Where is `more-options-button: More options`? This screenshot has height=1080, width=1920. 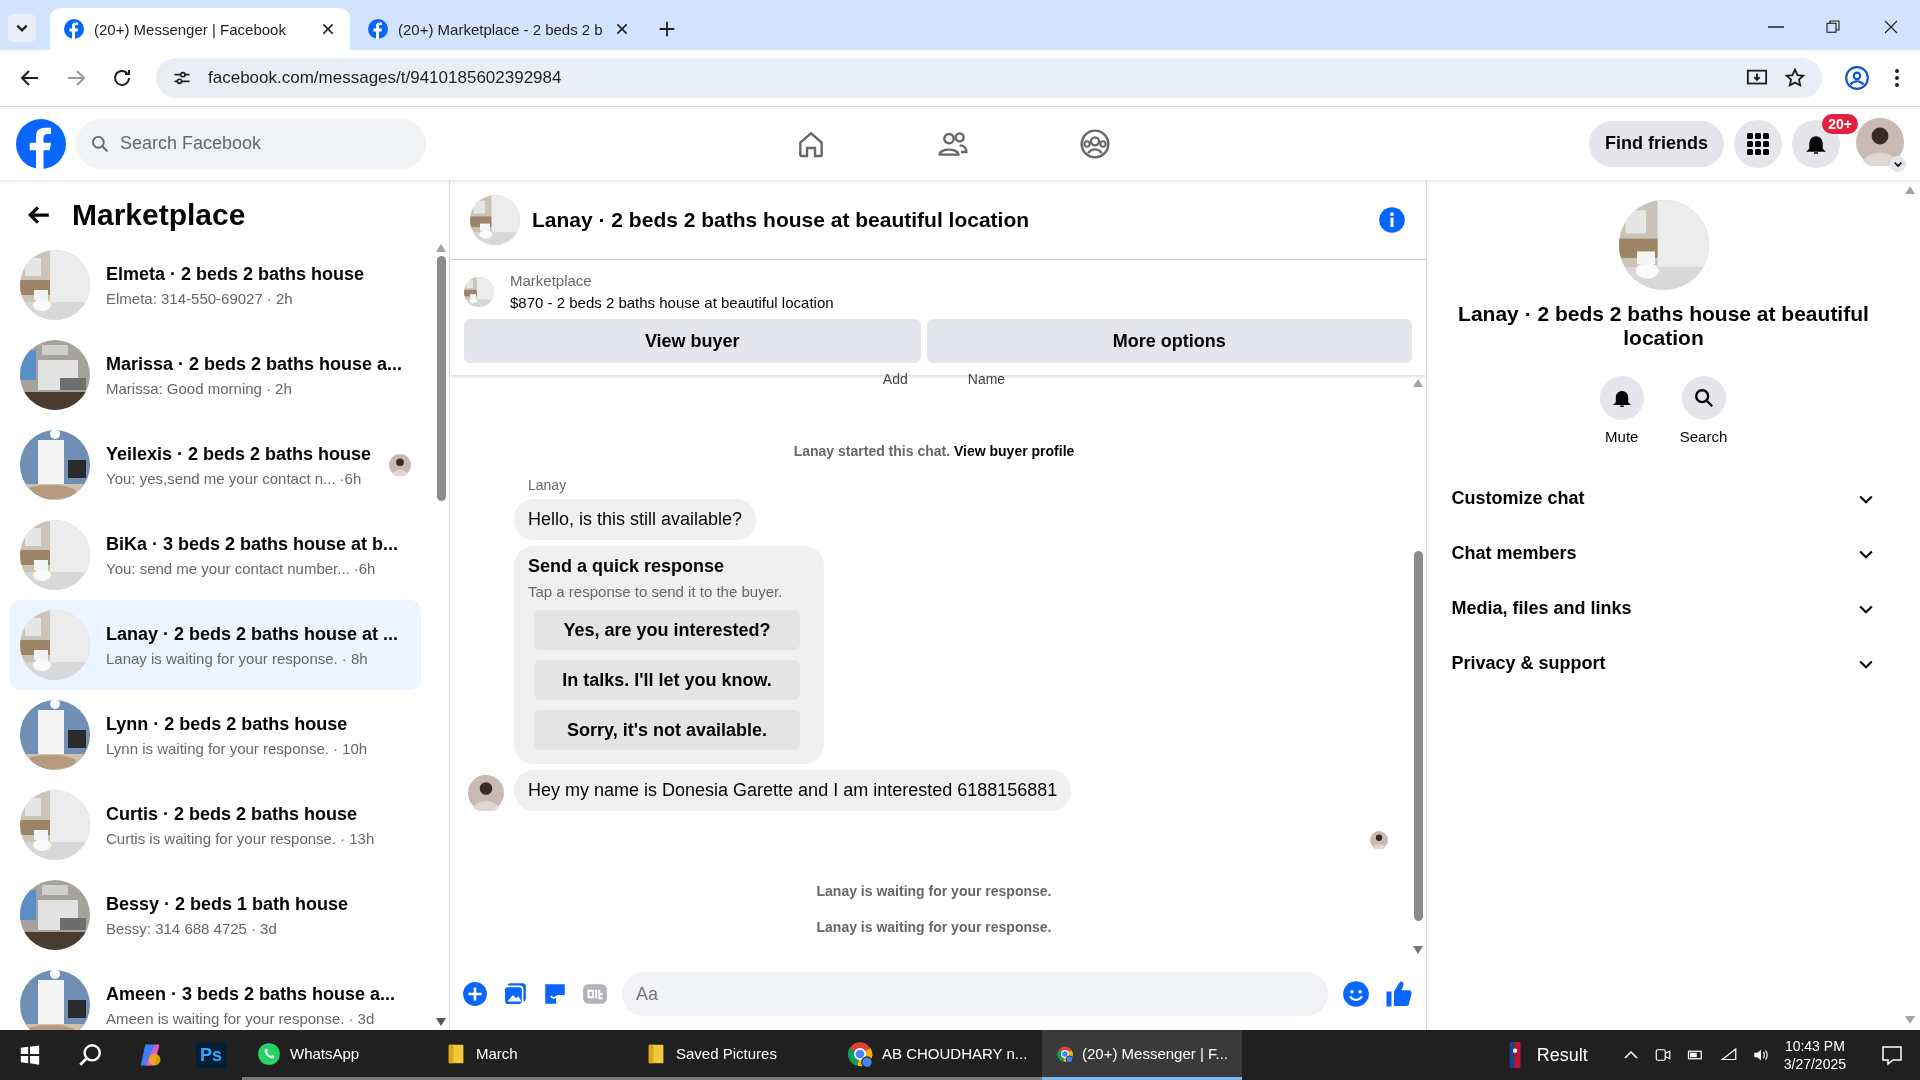
more-options-button: More options is located at coordinates (1169, 341).